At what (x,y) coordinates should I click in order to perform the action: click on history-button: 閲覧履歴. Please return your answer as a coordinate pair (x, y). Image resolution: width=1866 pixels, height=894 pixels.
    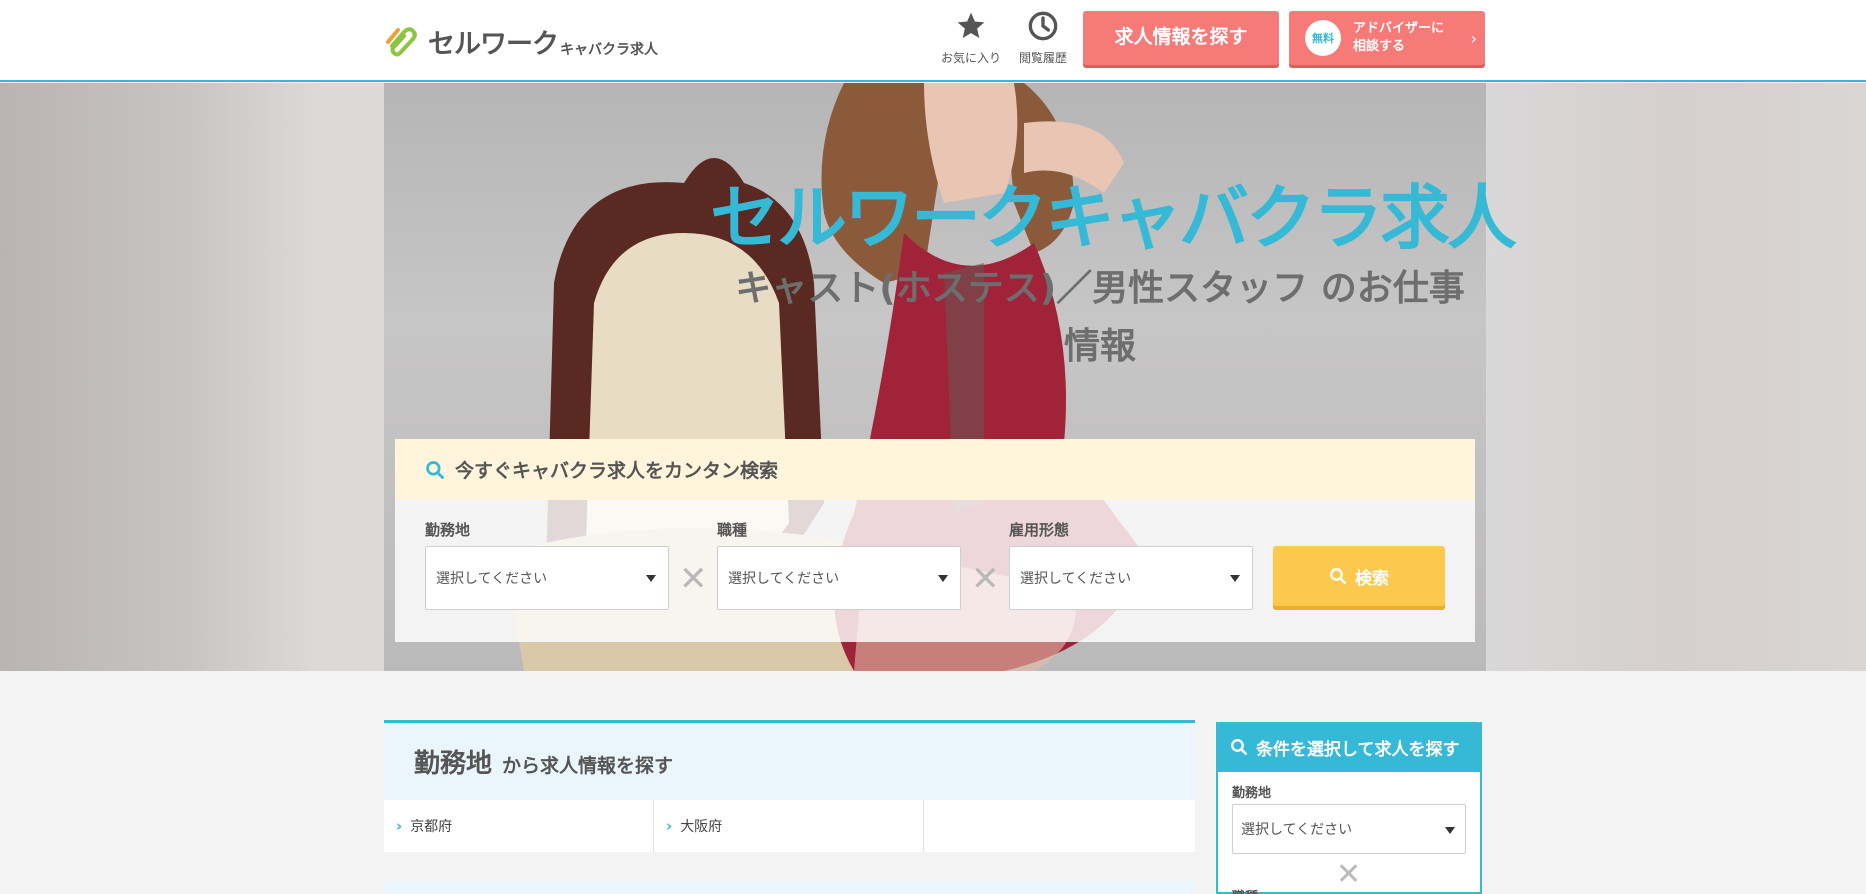
    Looking at the image, I should click on (1043, 38).